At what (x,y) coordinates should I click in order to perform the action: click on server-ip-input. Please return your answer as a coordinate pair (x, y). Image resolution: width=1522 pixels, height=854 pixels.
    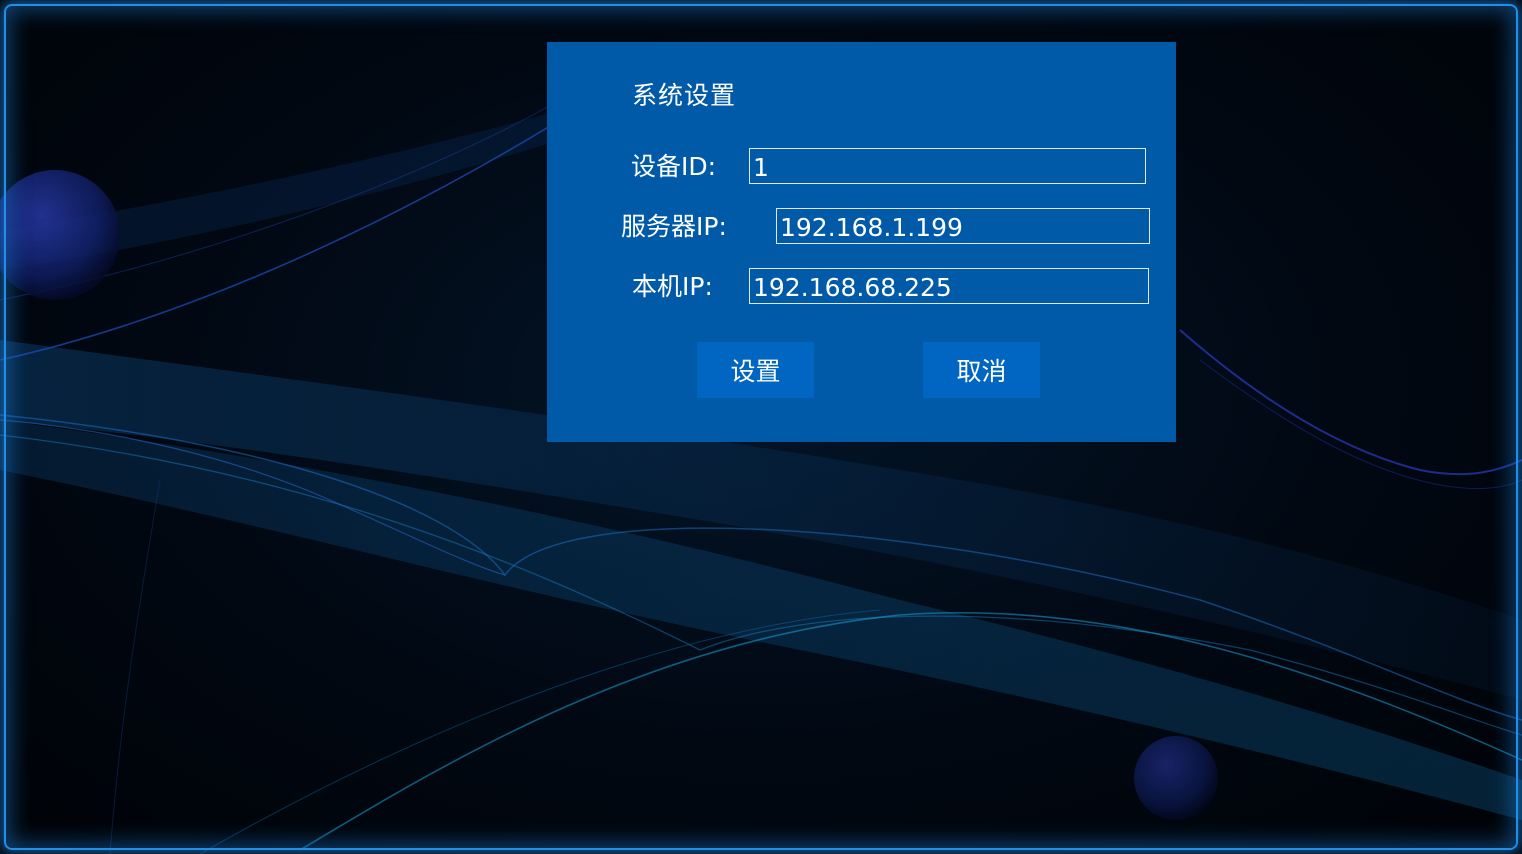
    Looking at the image, I should click on (963, 226).